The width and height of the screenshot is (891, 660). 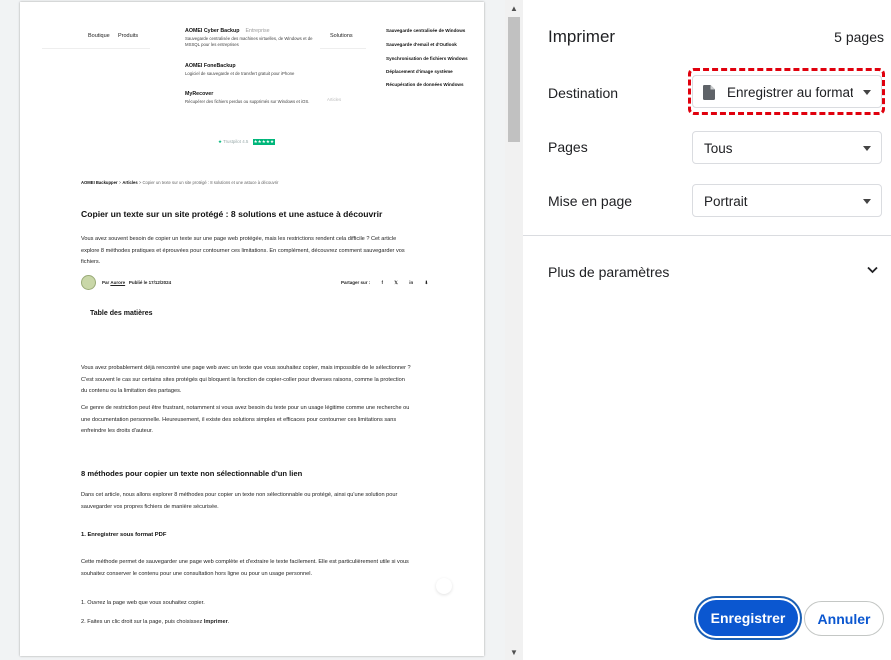 I want to click on pages-value: Tous, so click(x=718, y=148).